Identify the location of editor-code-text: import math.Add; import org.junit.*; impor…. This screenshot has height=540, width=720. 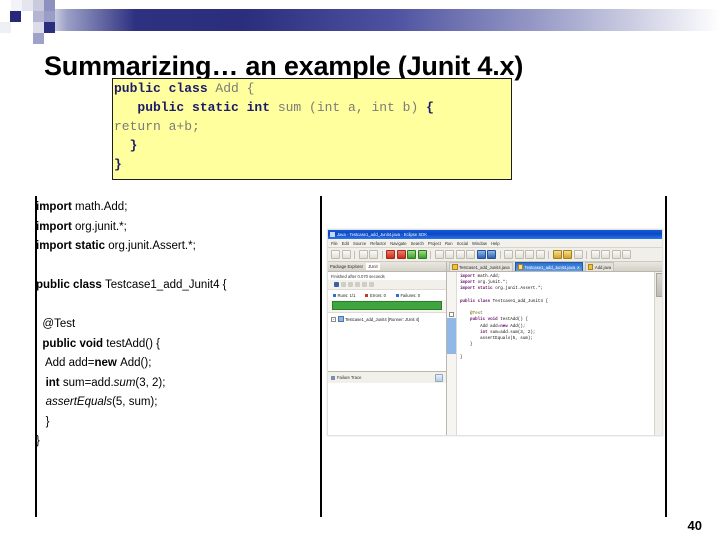
(555, 353).